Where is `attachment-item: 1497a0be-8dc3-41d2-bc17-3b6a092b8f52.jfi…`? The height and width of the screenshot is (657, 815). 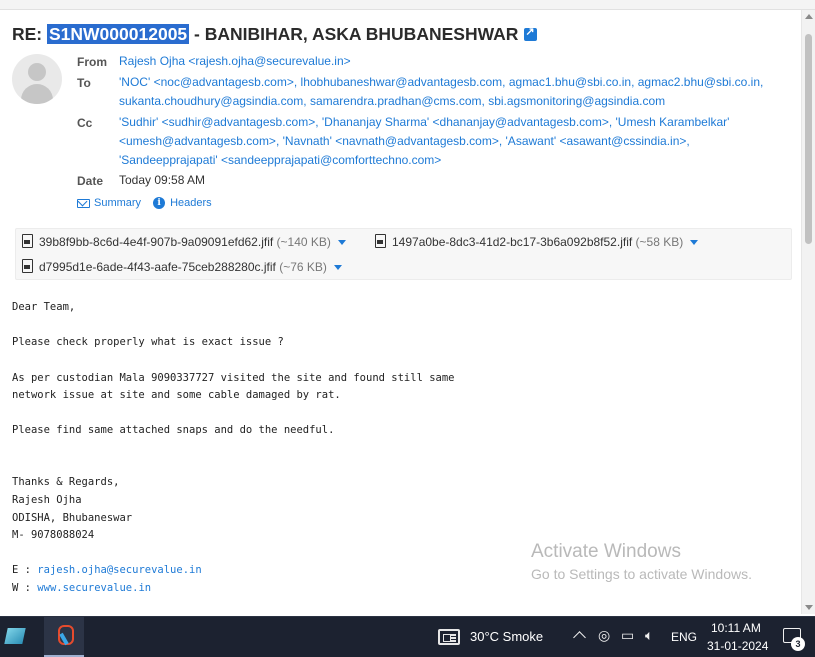
attachment-item: 1497a0be-8dc3-41d2-bc17-3b6a092b8f52.jfi… is located at coordinates (537, 241).